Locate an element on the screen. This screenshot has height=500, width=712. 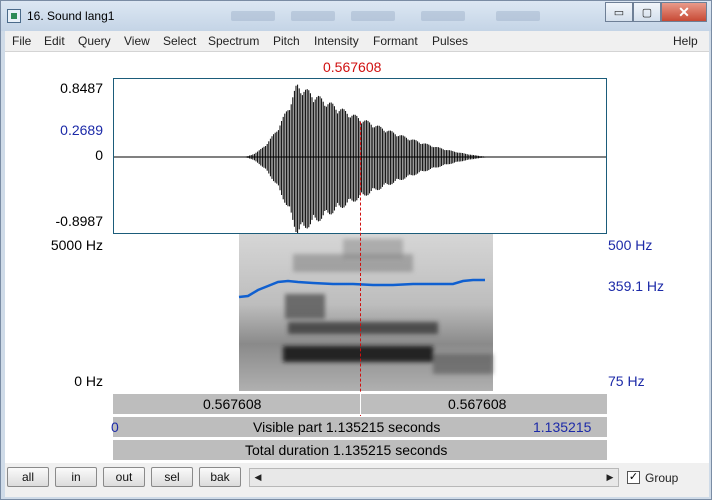
menu-spectrum: Spectrum is located at coordinates (233, 41).